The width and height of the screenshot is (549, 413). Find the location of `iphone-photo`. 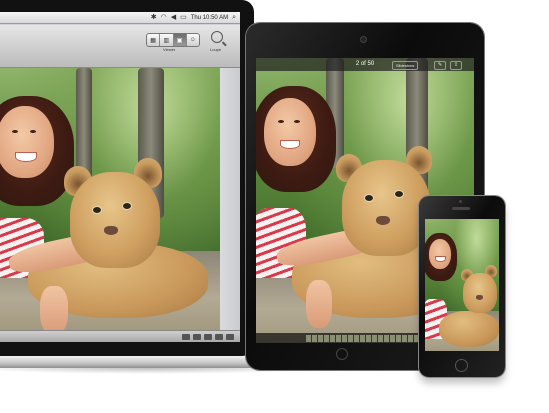

iphone-photo is located at coordinates (462, 285).